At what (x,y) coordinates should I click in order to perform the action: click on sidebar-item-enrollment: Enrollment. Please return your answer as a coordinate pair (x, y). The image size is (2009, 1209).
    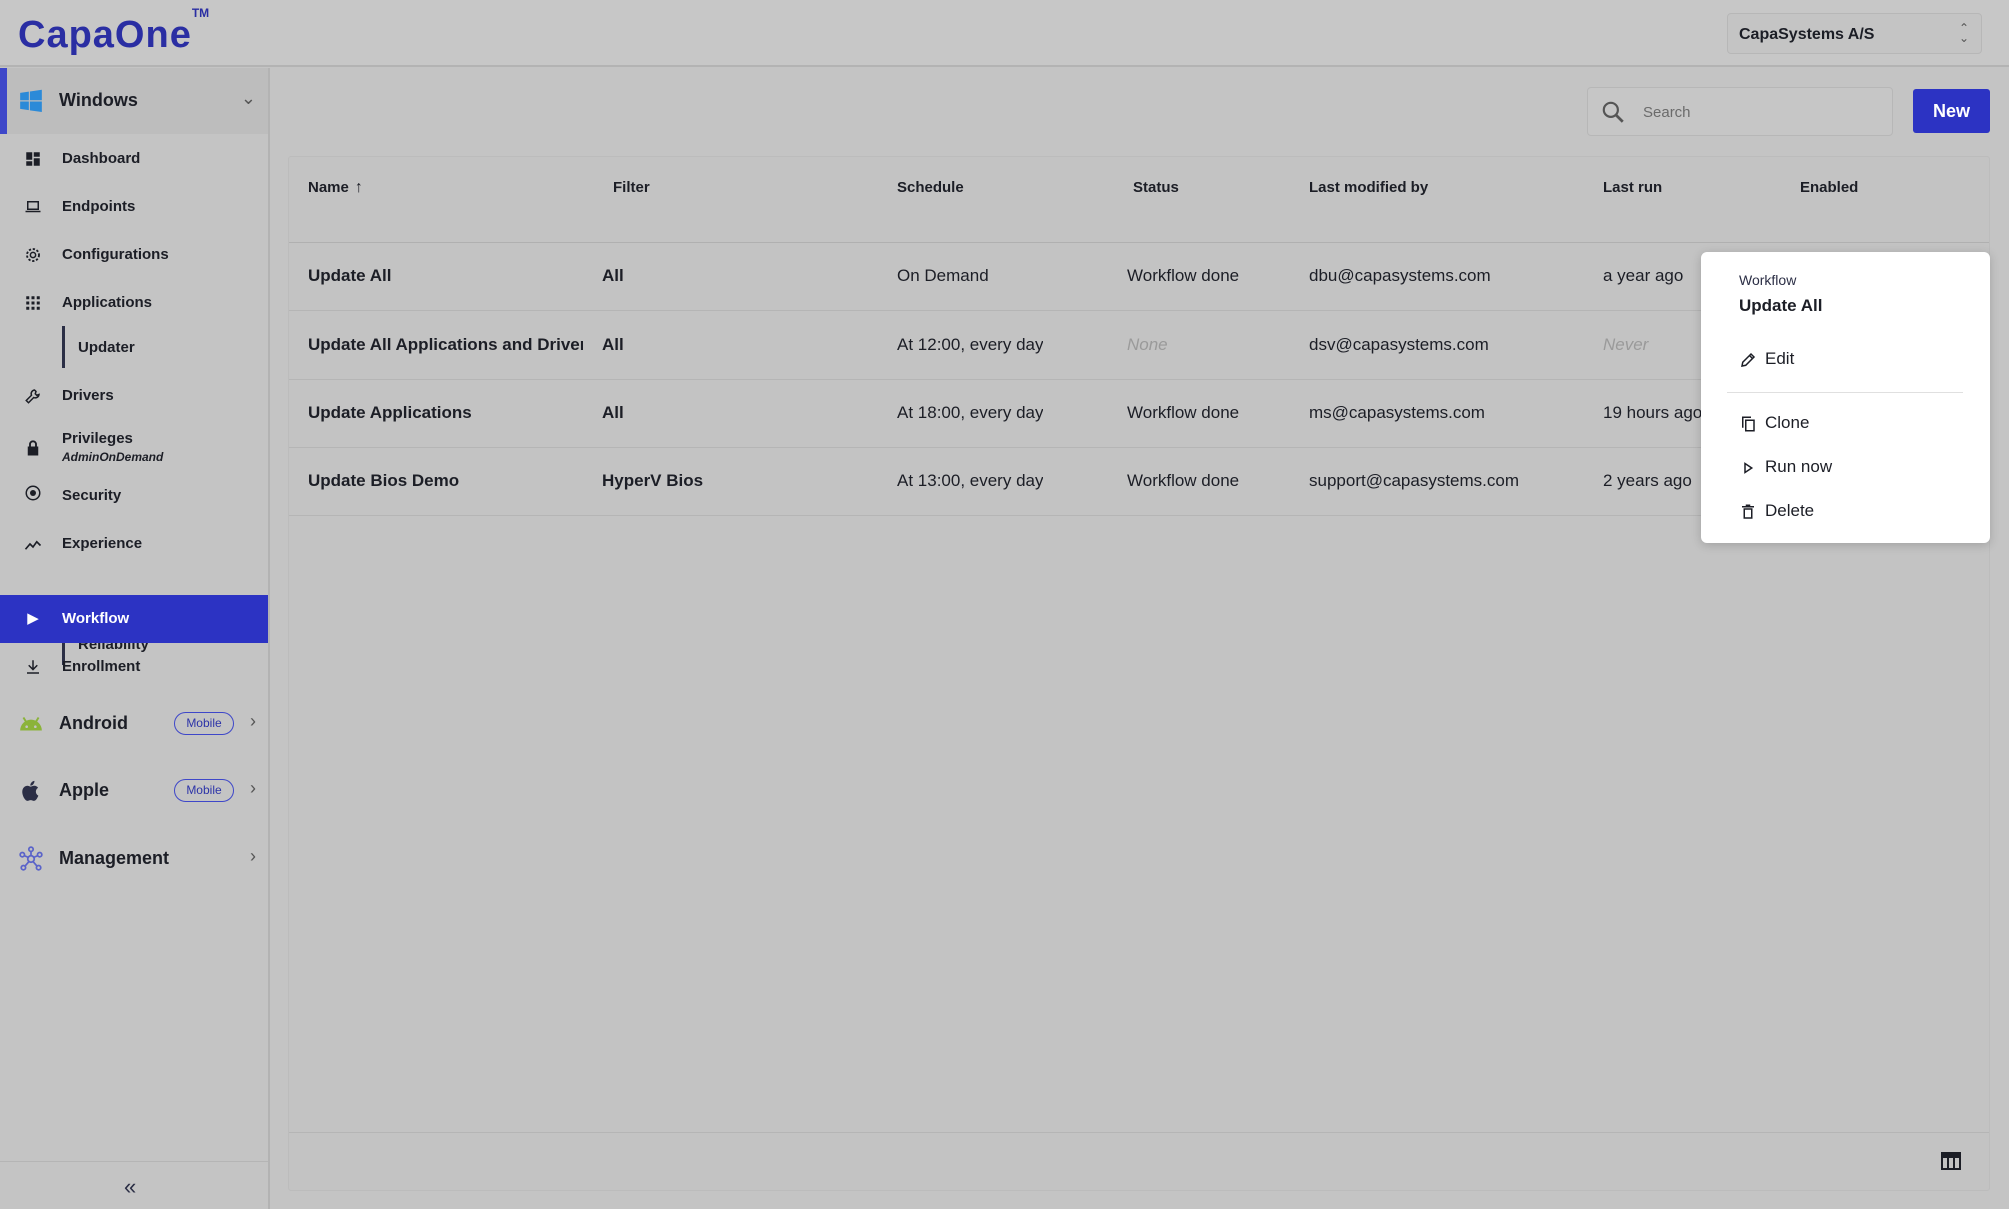
    Looking at the image, I should click on (134, 667).